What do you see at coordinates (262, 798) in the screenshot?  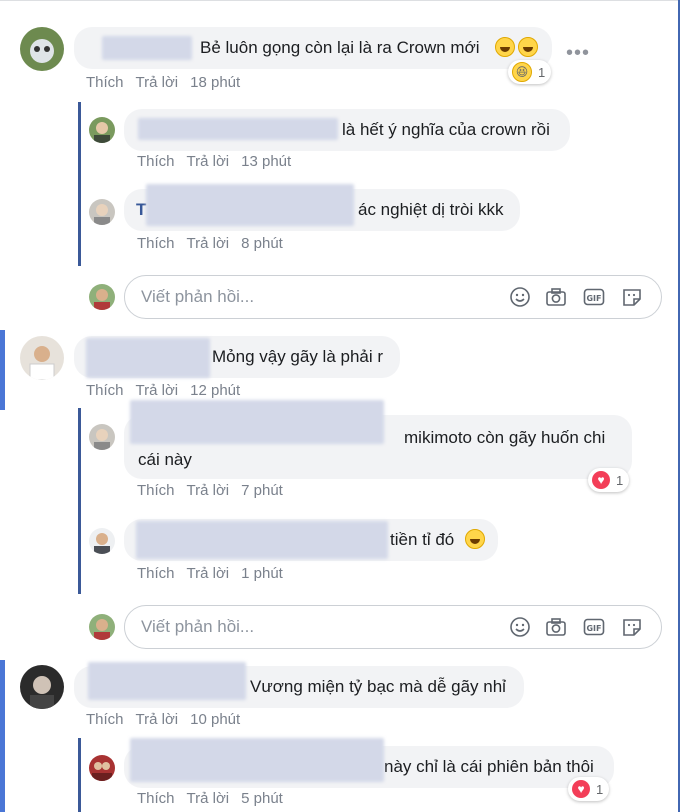 I see `timestamp: 5 phút` at bounding box center [262, 798].